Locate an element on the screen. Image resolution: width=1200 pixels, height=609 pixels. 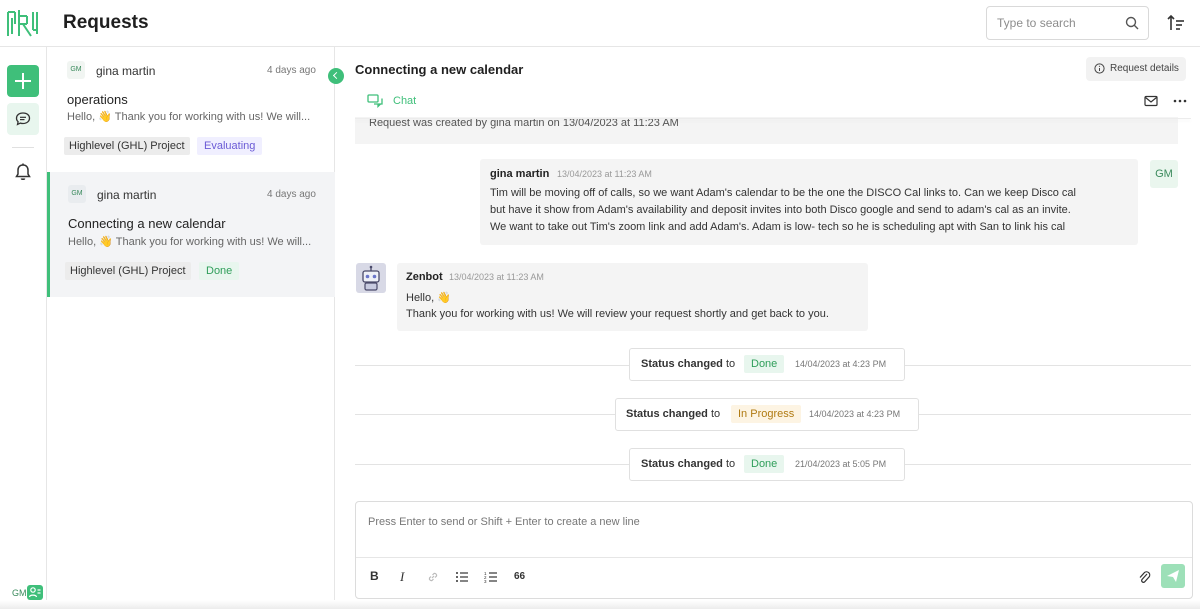
status-value: In Progress is located at coordinates (766, 414).